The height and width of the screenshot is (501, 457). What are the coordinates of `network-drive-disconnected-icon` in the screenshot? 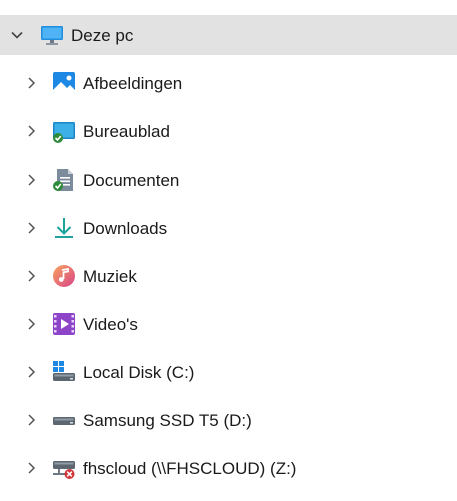 It's located at (64, 468).